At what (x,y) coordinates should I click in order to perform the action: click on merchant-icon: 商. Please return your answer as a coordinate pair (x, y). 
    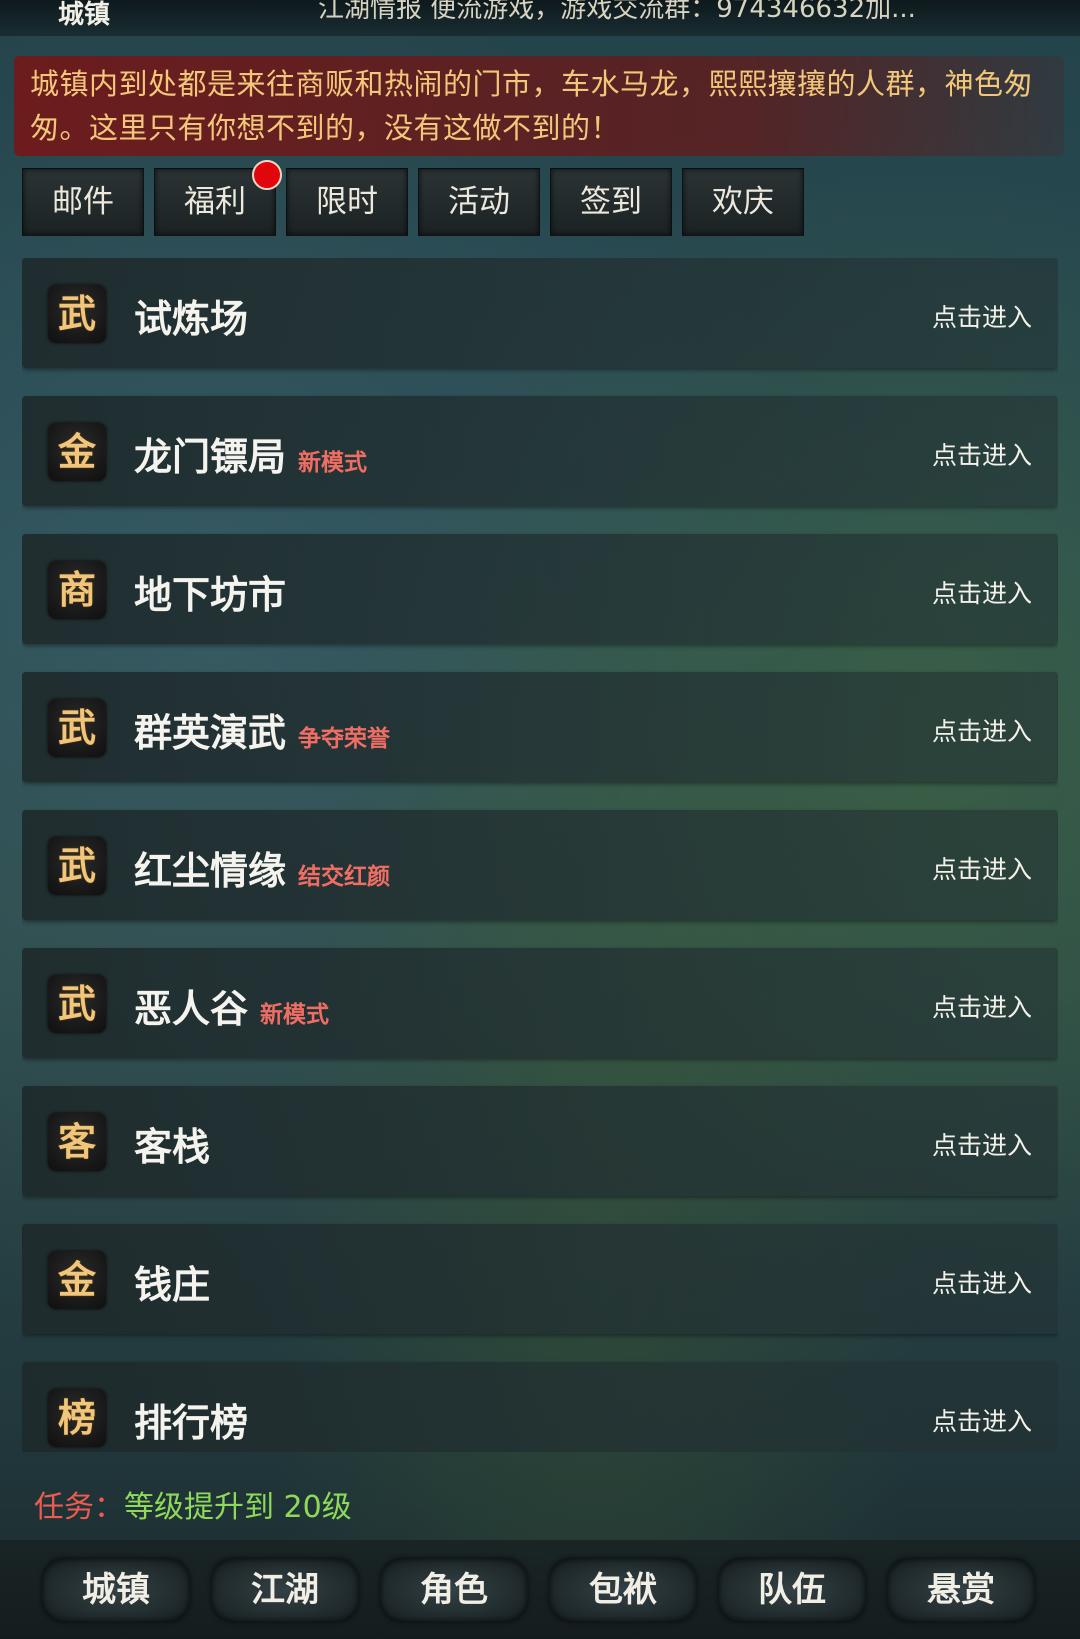
    Looking at the image, I should click on (77, 590).